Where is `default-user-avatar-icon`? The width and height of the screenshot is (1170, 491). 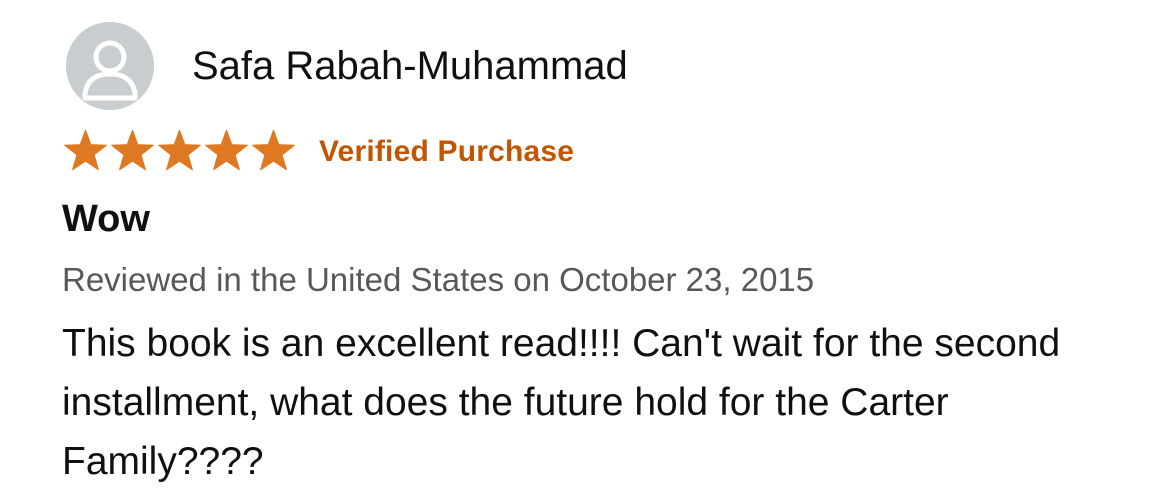
default-user-avatar-icon is located at coordinates (110, 66).